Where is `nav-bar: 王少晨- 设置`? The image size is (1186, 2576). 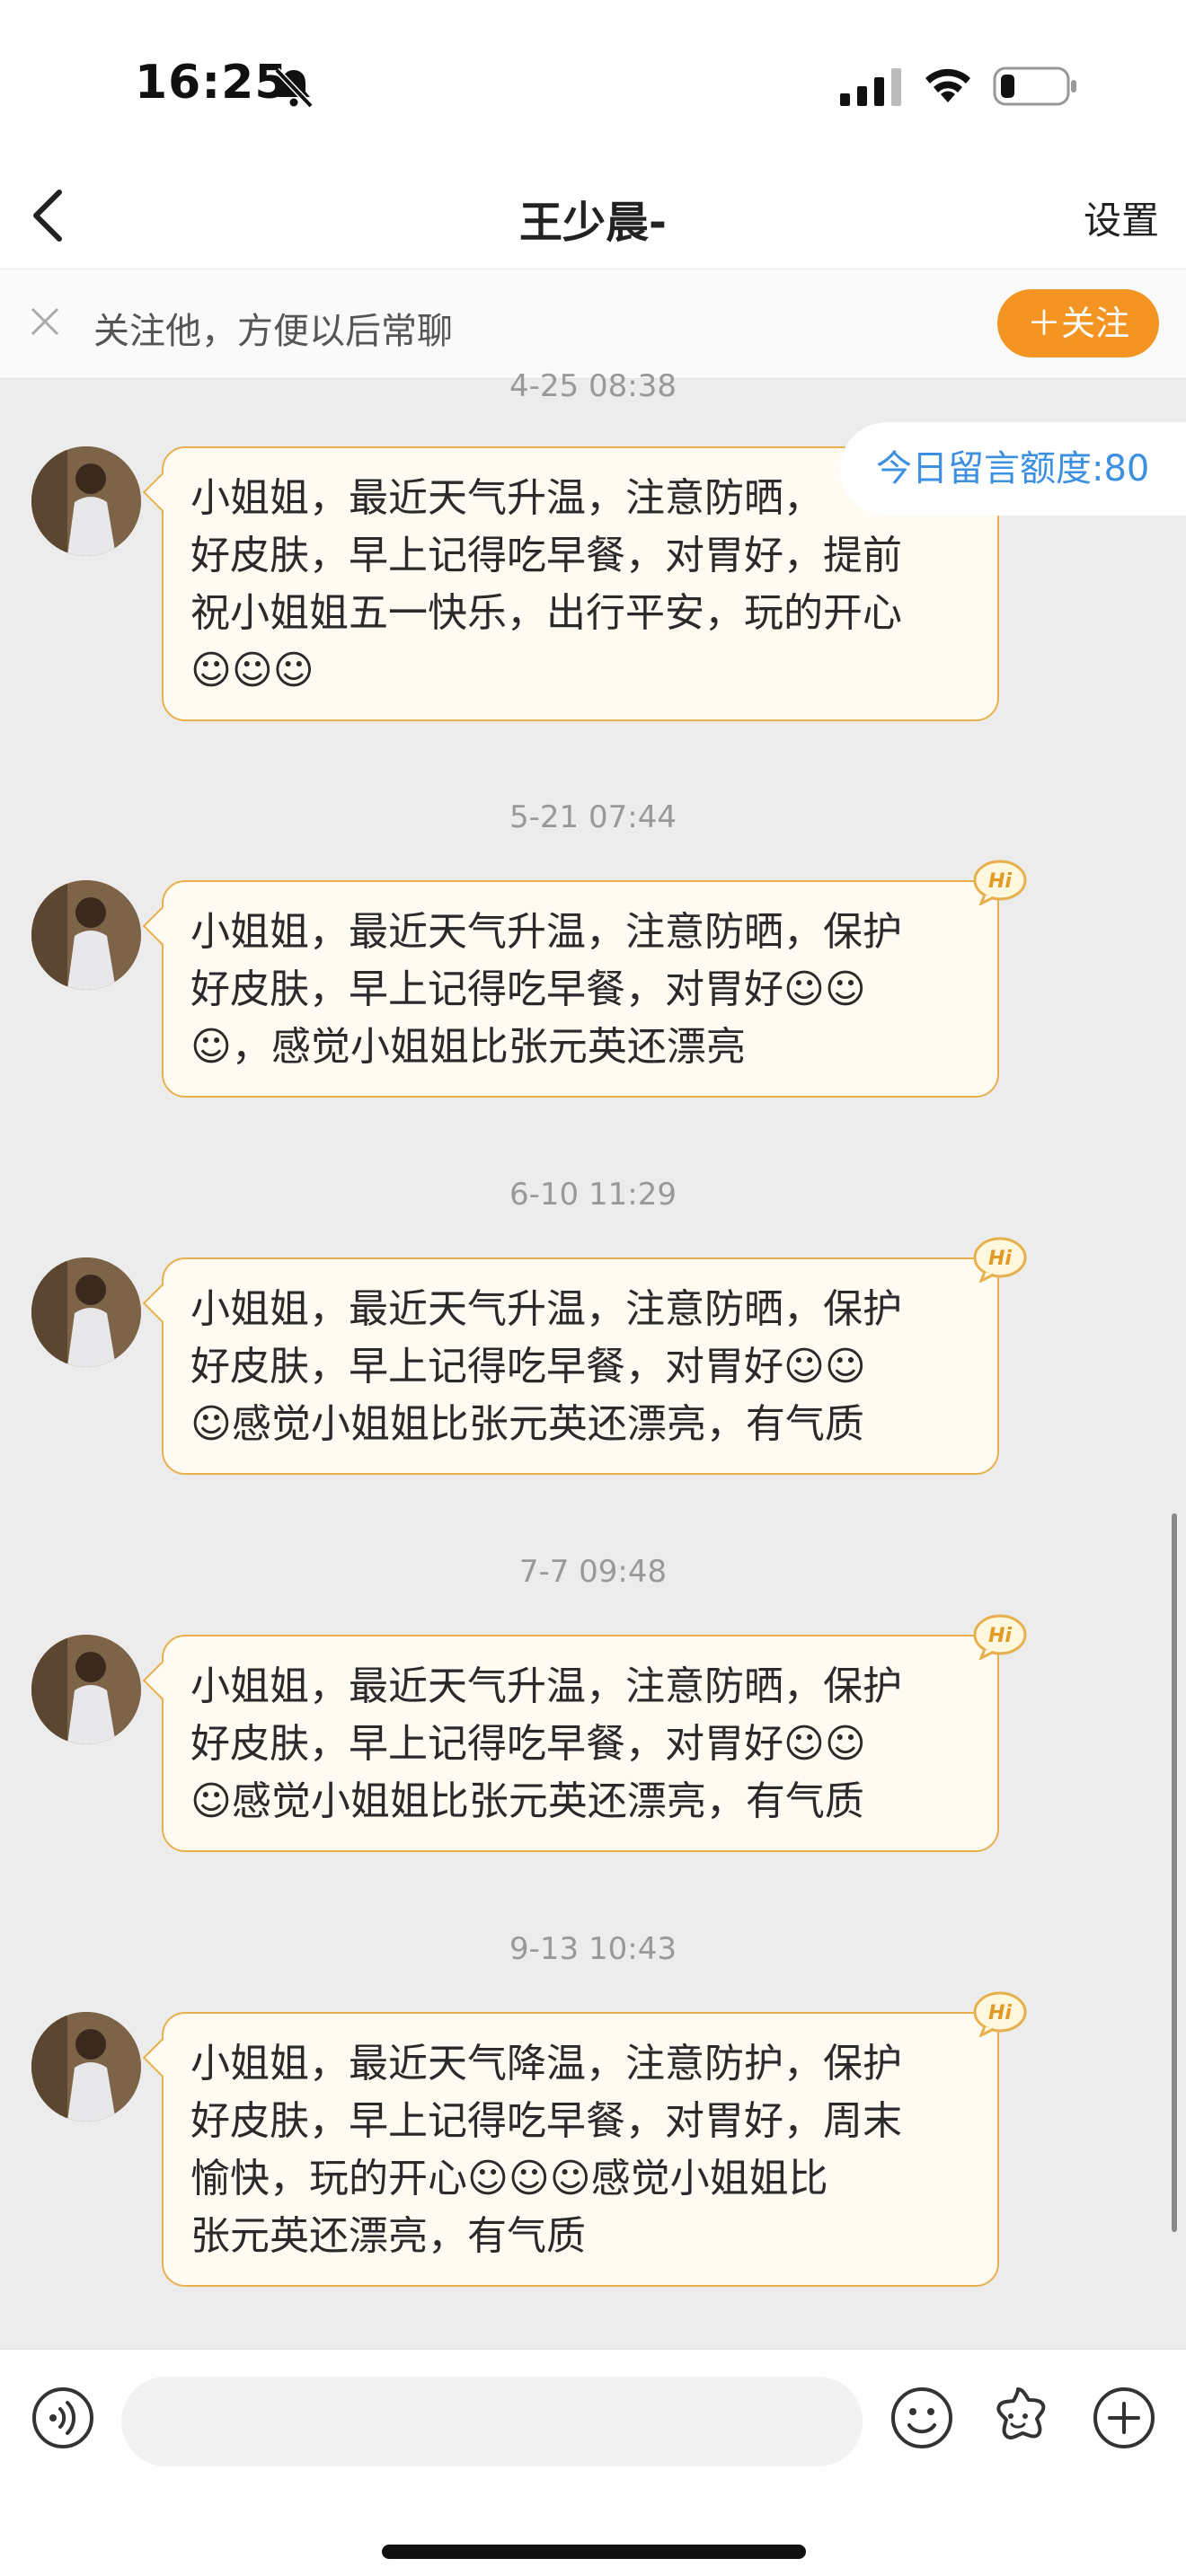 nav-bar: 王少晨- 设置 is located at coordinates (593, 215).